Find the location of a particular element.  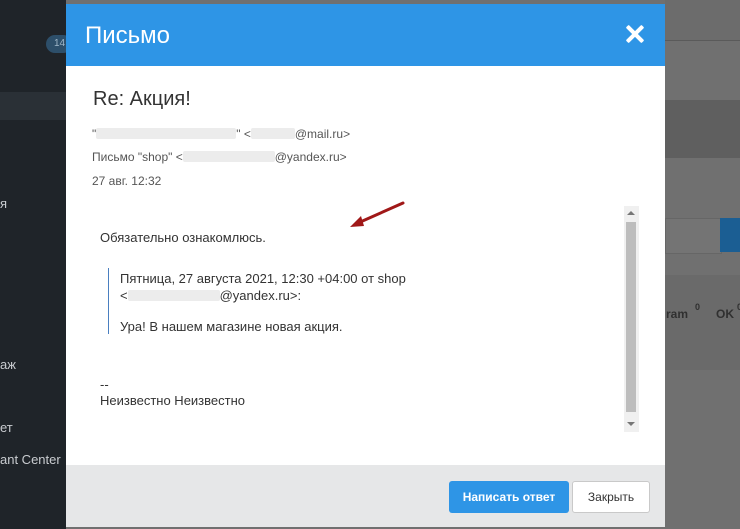

app-strip-fragment is located at coordinates (702, 129).